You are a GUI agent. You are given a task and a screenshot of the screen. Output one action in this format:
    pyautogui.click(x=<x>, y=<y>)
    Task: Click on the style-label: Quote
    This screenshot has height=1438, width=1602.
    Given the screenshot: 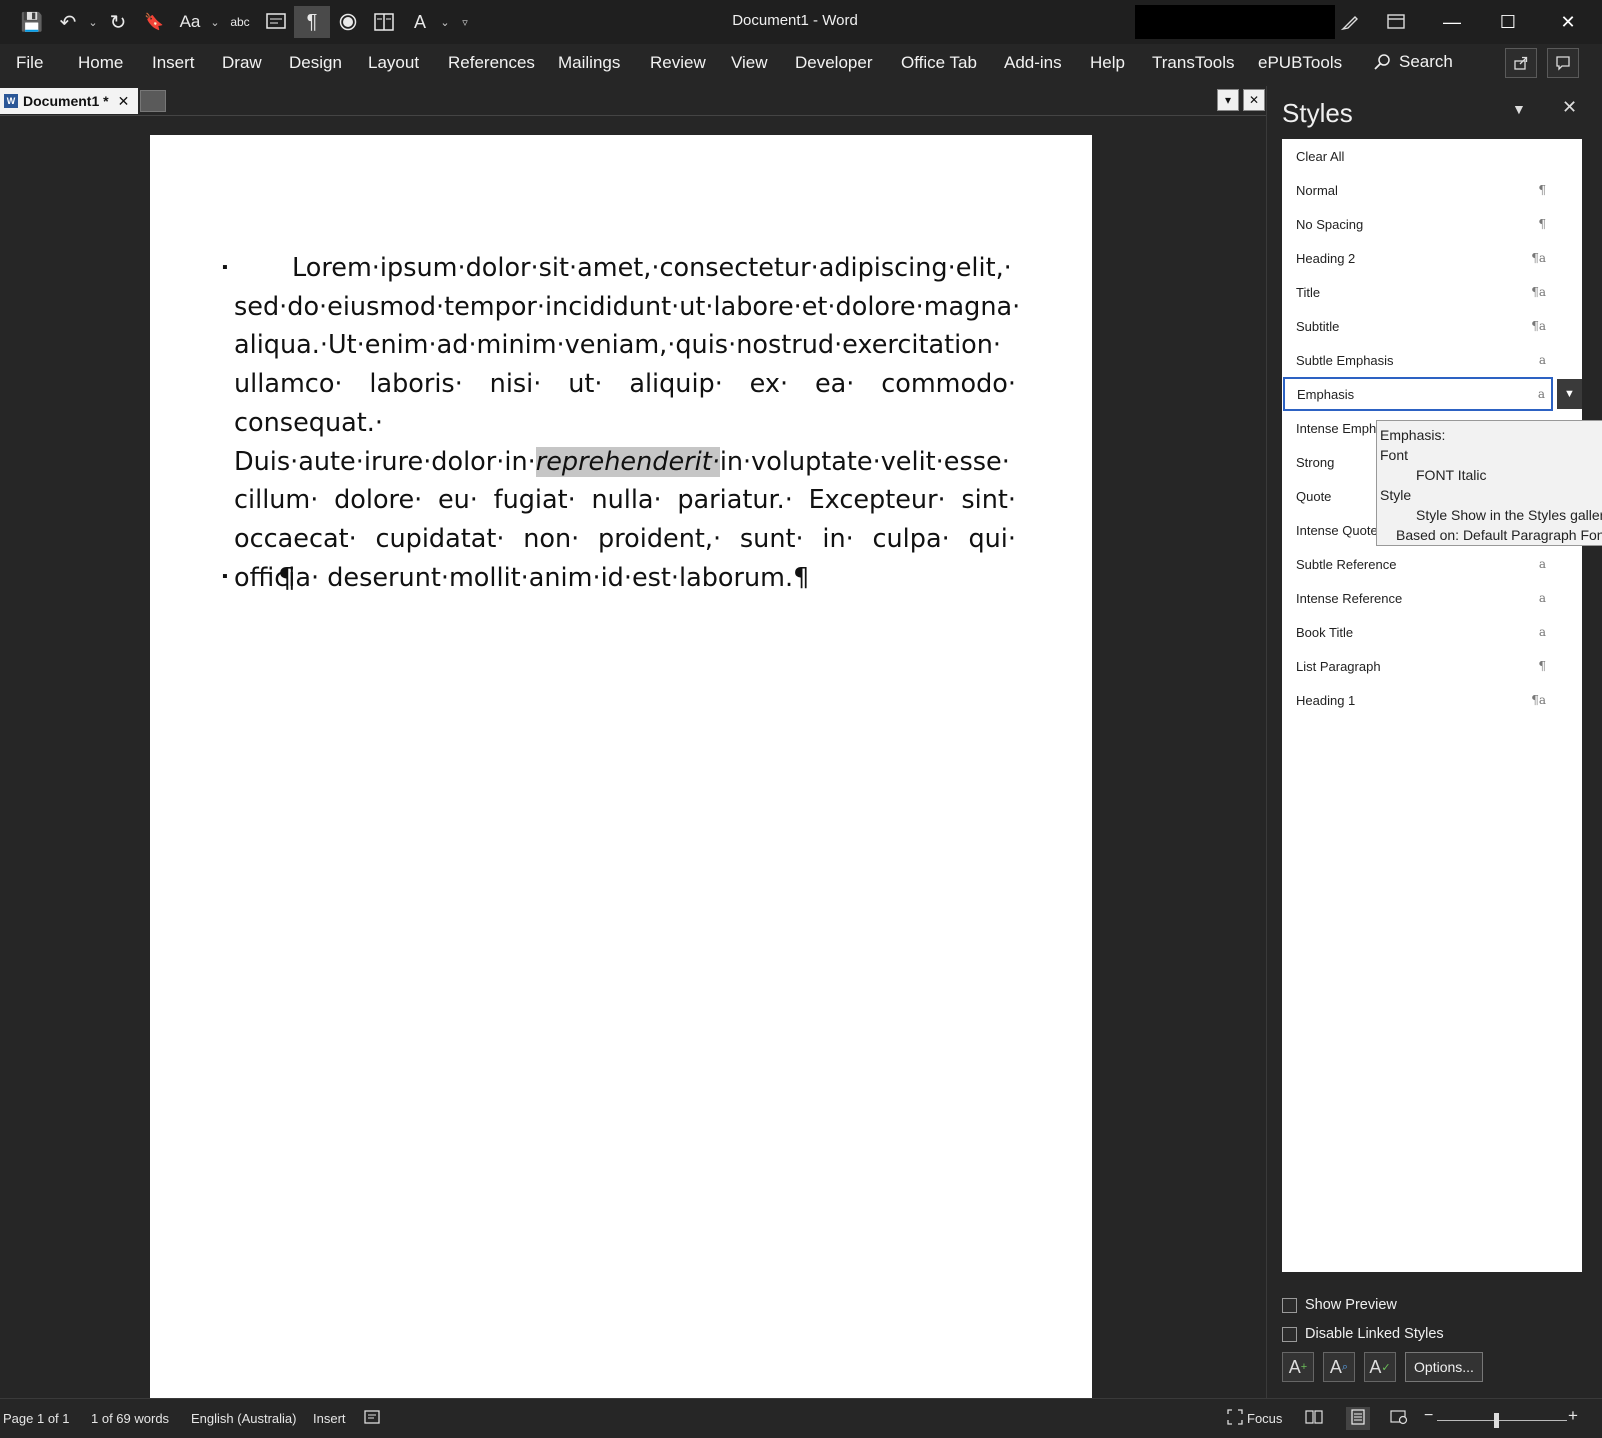 What is the action you would take?
    pyautogui.click(x=1314, y=496)
    